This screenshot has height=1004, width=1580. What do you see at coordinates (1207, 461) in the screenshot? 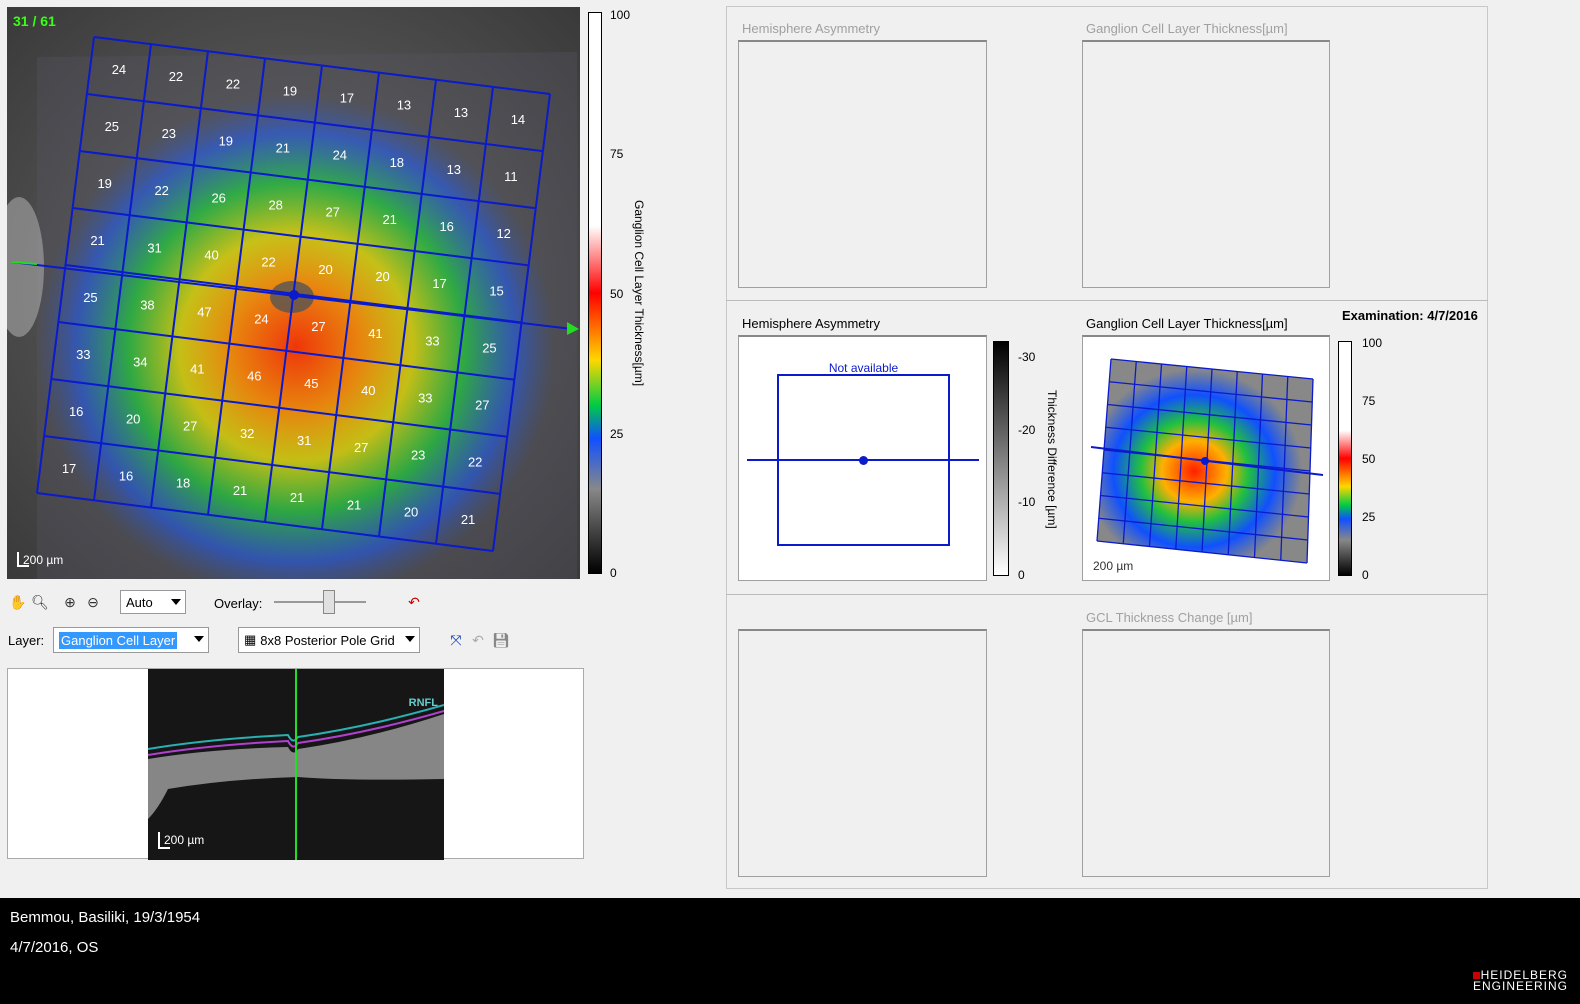
I see `gcl-thumbnail-map` at bounding box center [1207, 461].